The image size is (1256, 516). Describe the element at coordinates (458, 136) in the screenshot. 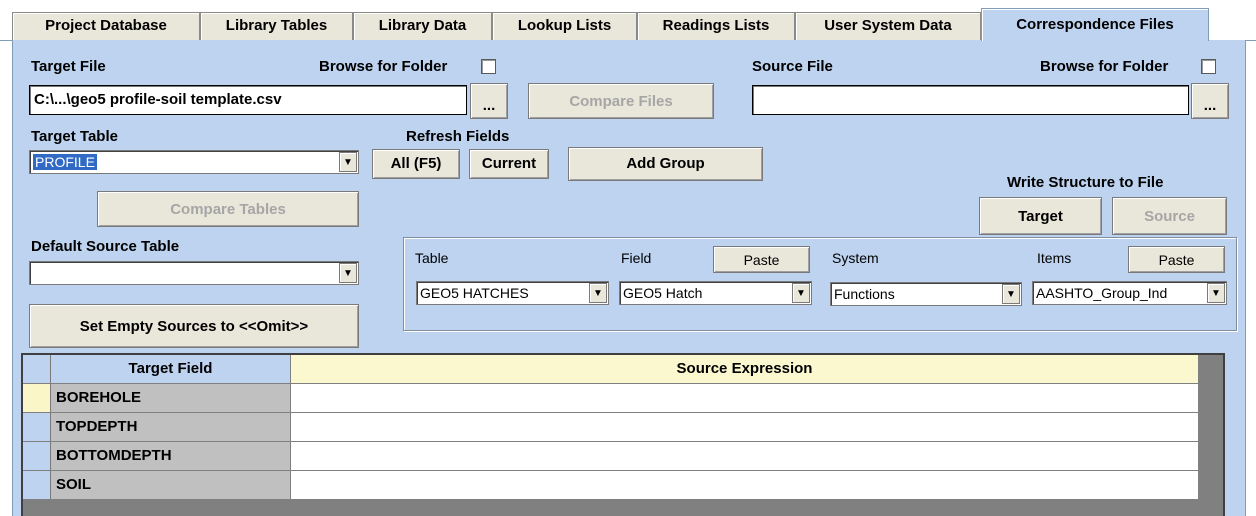

I see `refresh-fields-label: Refresh Fields` at that location.